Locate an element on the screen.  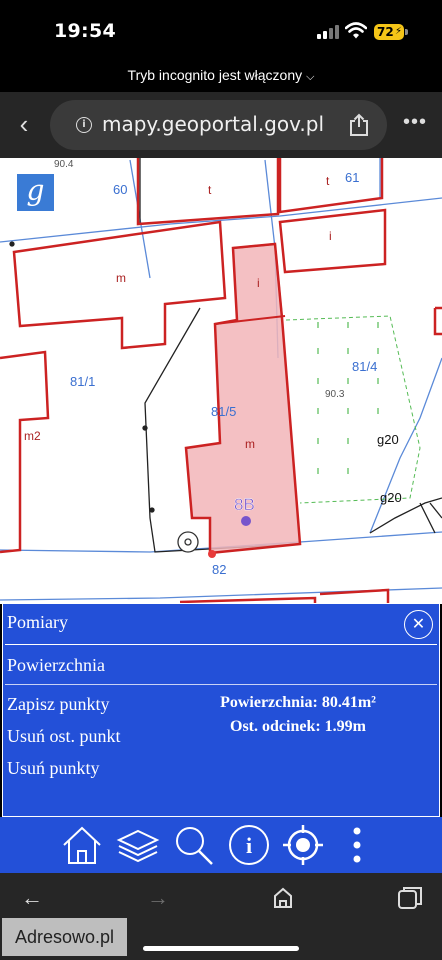
info-icon: i is located at coordinates (249, 845).